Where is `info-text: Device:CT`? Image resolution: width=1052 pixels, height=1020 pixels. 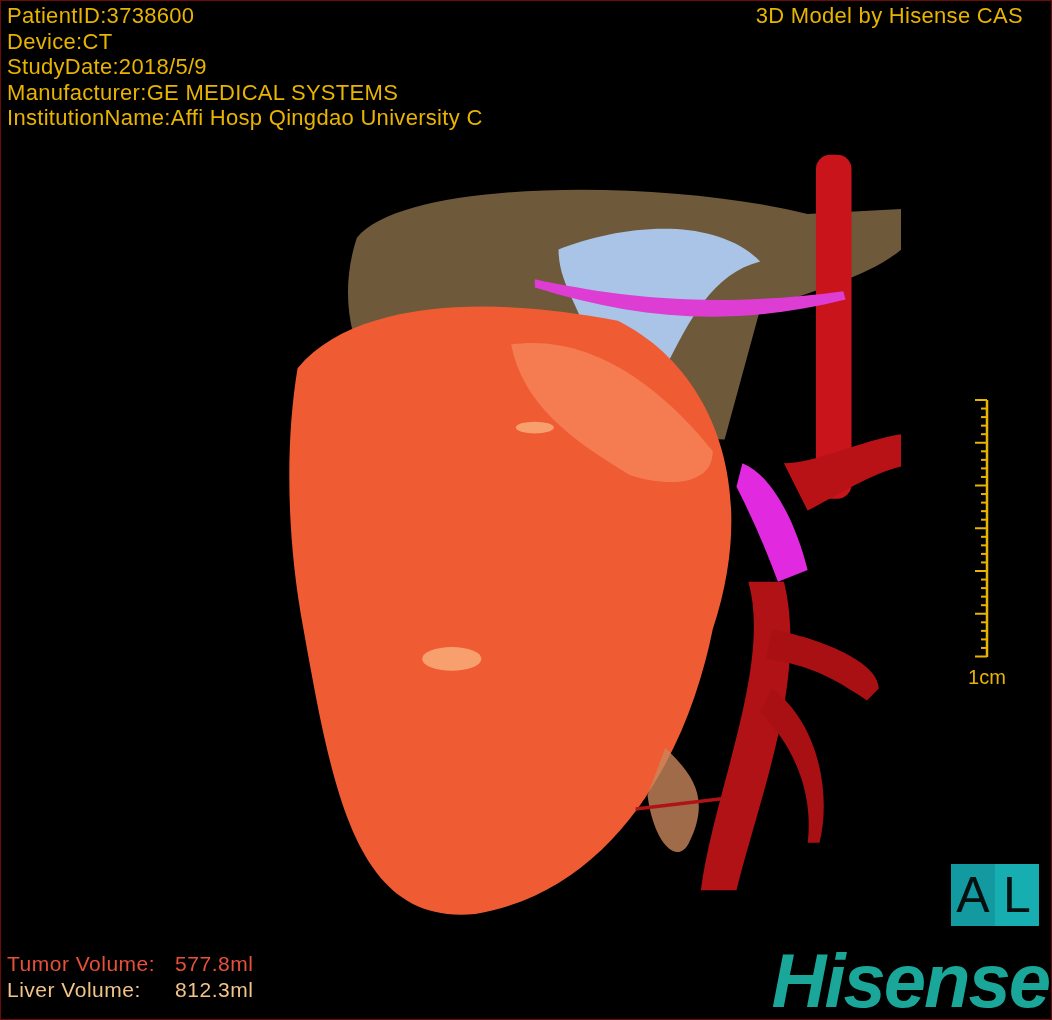 info-text: Device:CT is located at coordinates (60, 41).